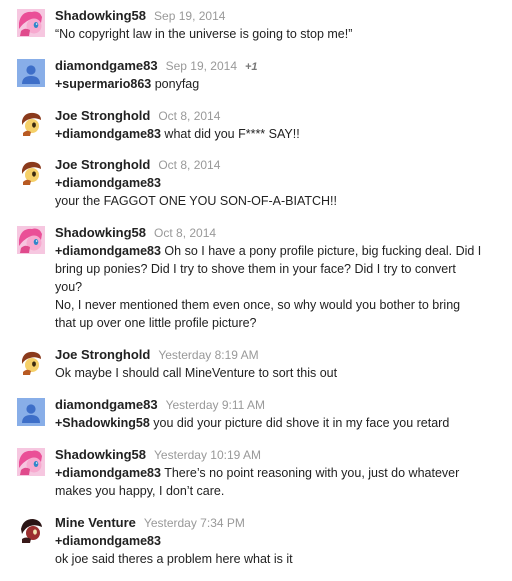 This screenshot has width=512, height=581. I want to click on mention-link: +Shadowking58, so click(102, 423).